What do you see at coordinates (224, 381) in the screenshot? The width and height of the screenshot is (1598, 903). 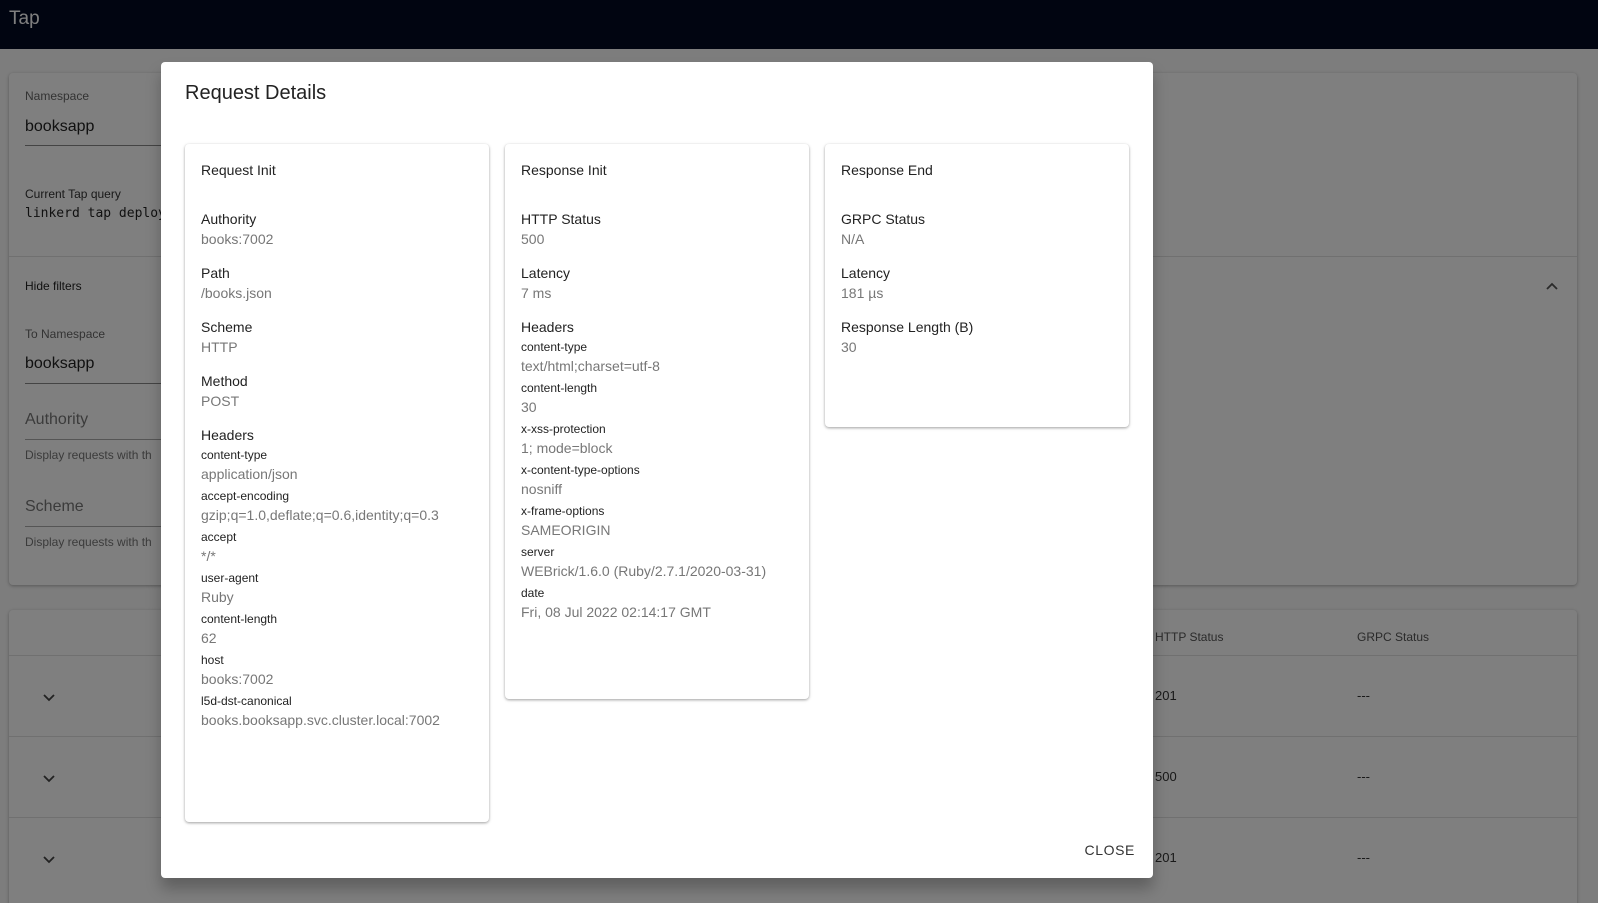 I see `method-label: Method` at bounding box center [224, 381].